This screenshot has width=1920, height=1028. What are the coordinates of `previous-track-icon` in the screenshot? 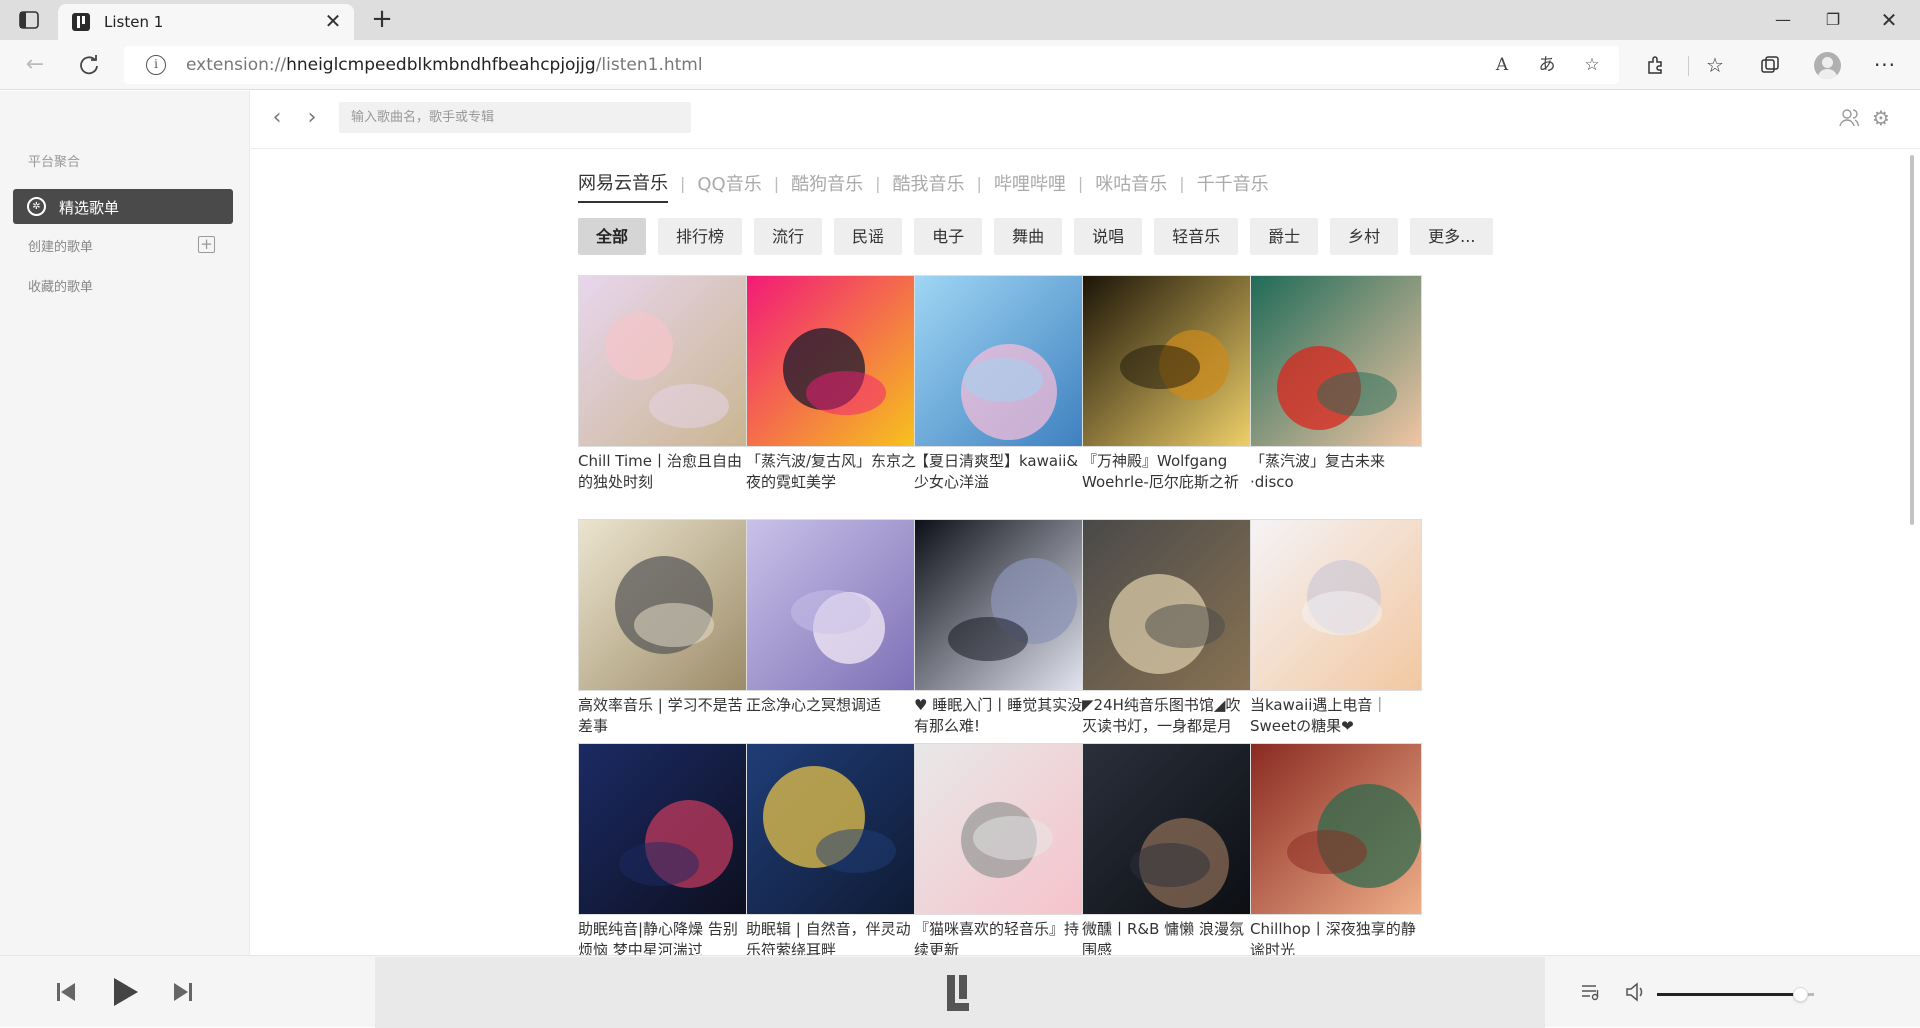 It's located at (66, 994).